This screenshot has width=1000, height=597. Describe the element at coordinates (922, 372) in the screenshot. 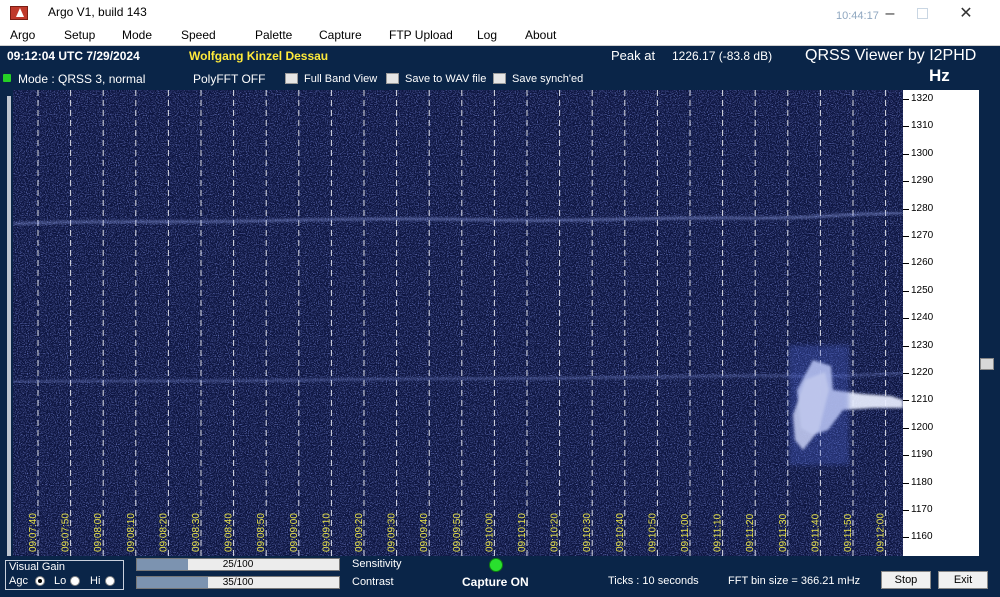

I see `freq-label: 1220` at that location.